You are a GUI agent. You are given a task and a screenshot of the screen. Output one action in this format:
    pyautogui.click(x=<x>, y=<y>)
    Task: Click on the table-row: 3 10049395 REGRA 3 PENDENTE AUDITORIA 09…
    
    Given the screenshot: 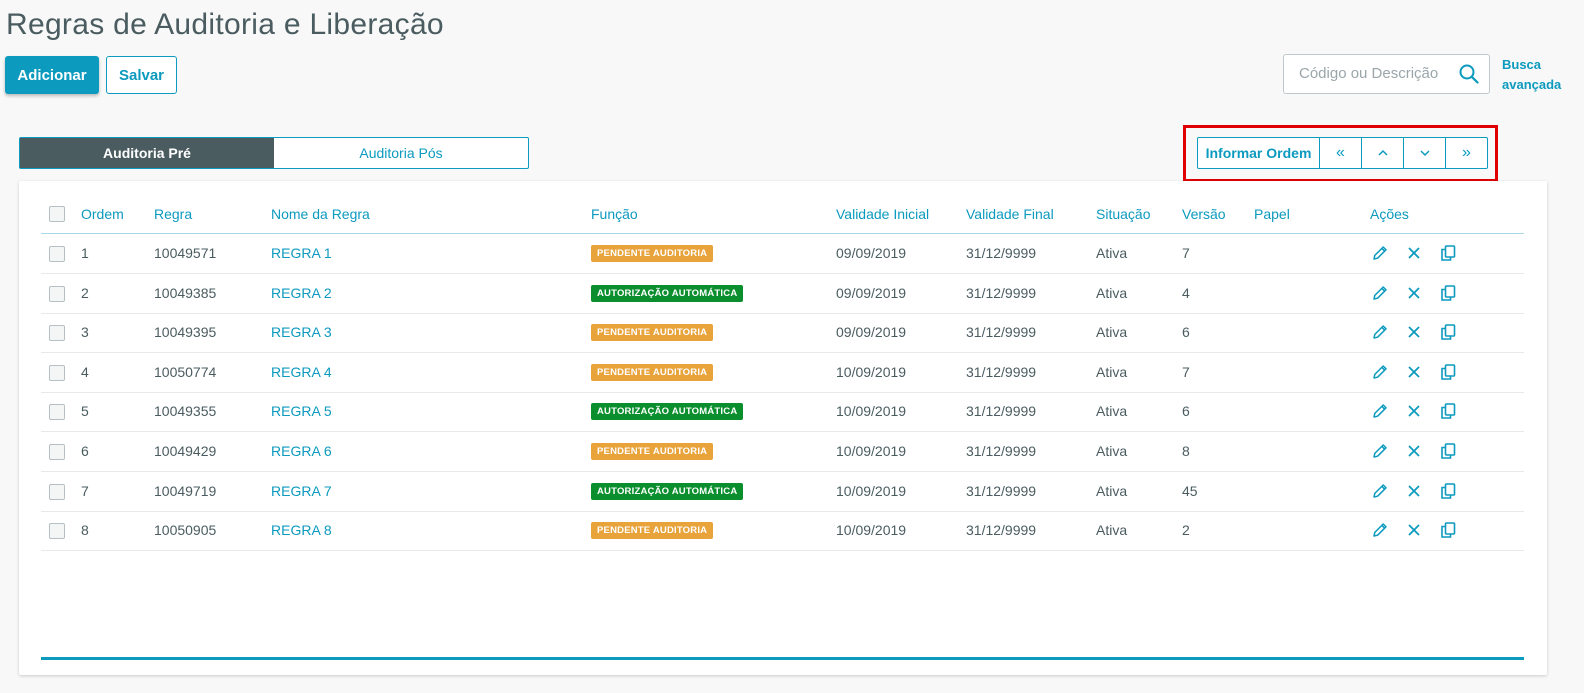 What is the action you would take?
    pyautogui.click(x=782, y=333)
    